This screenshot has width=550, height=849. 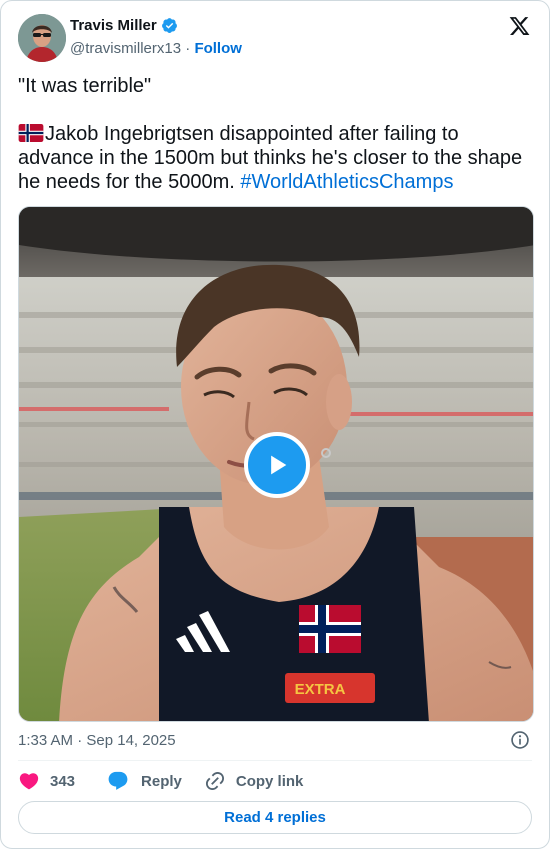 I want to click on author-handle: @travismillerx13, so click(x=125, y=48).